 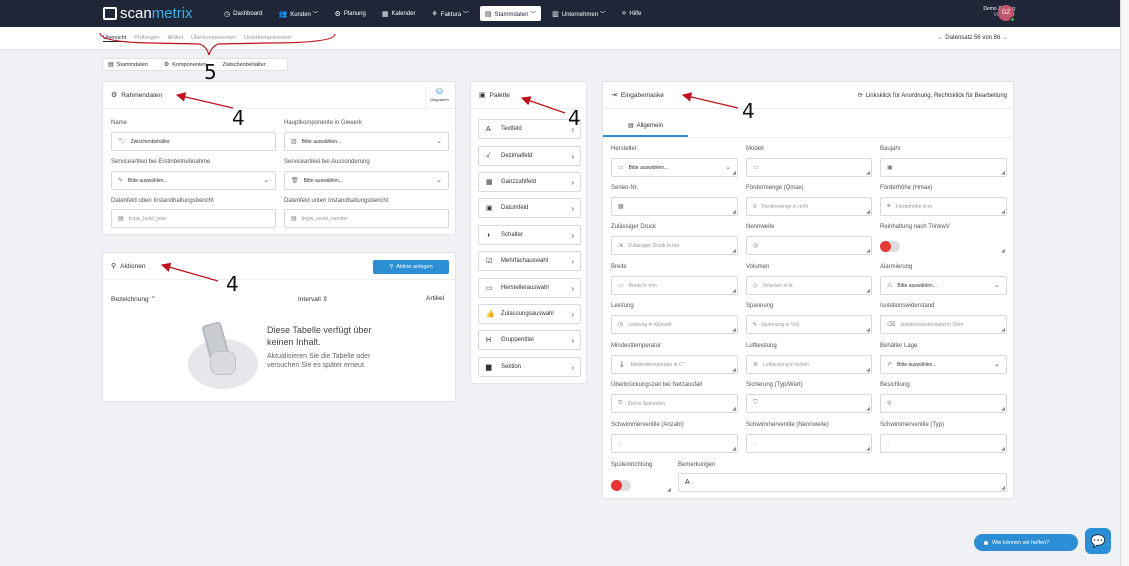 What do you see at coordinates (973, 38) in the screenshot?
I see `record-pager: ← Datensatz 56 von 86 →` at bounding box center [973, 38].